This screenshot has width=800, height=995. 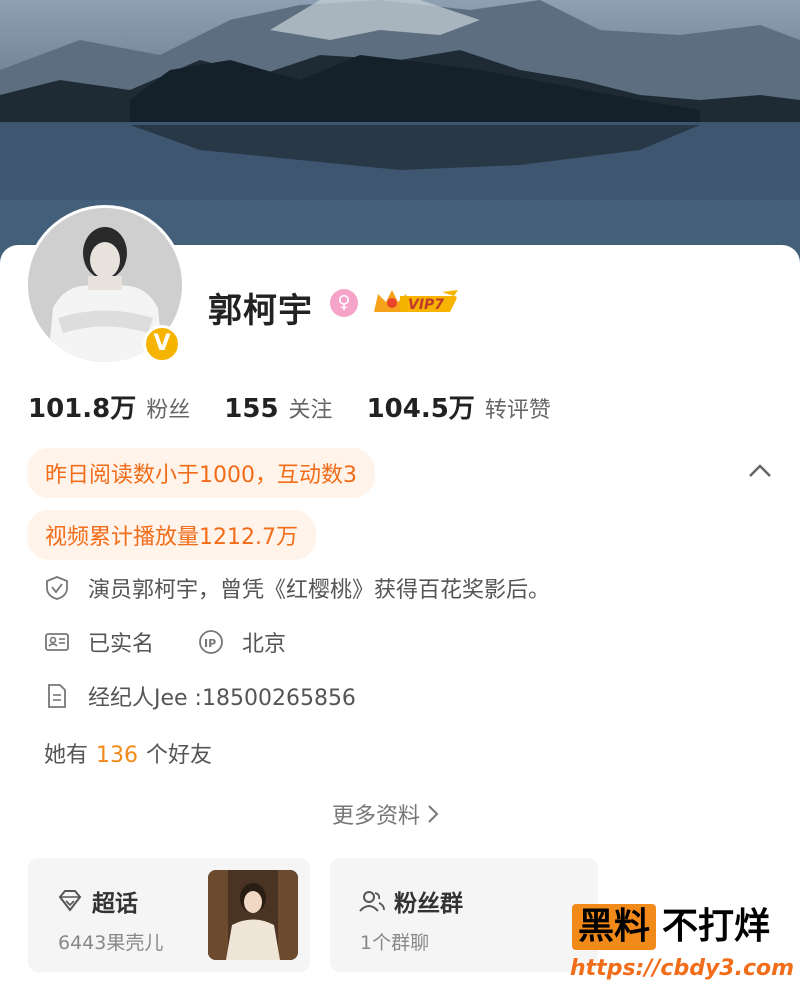 I want to click on vip-badge-icon: VIP7, so click(x=414, y=301).